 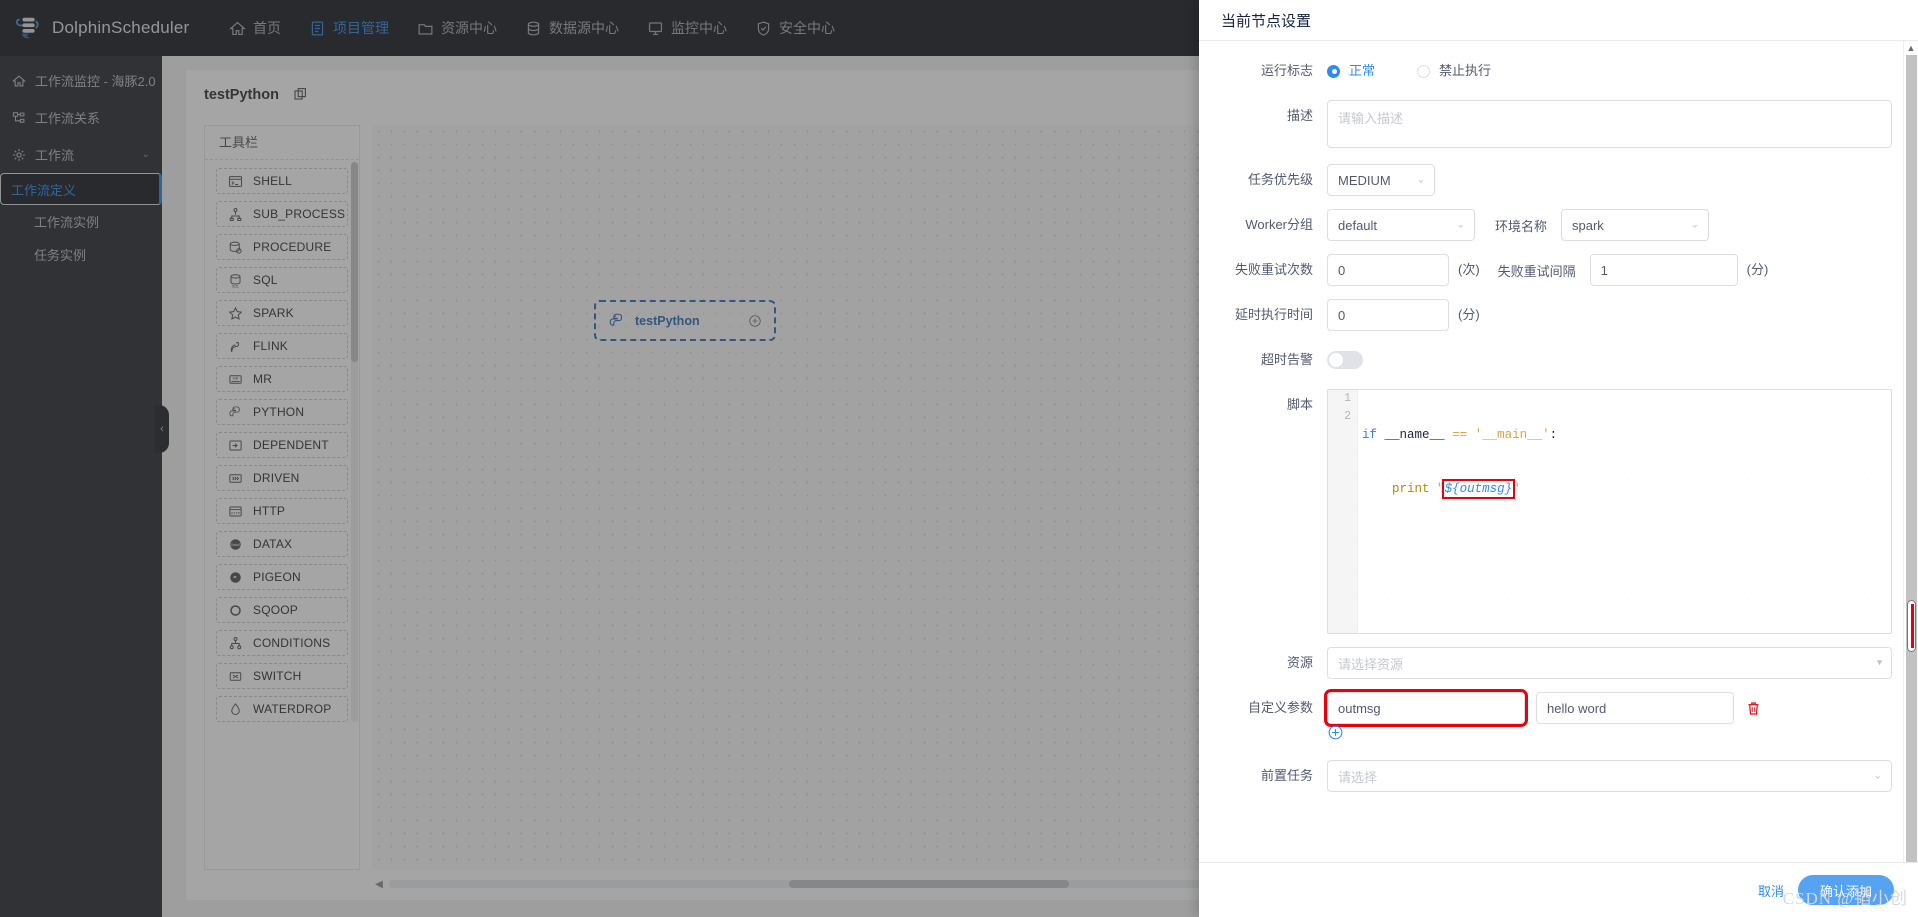 I want to click on custom-param-value-input, so click(x=1635, y=708).